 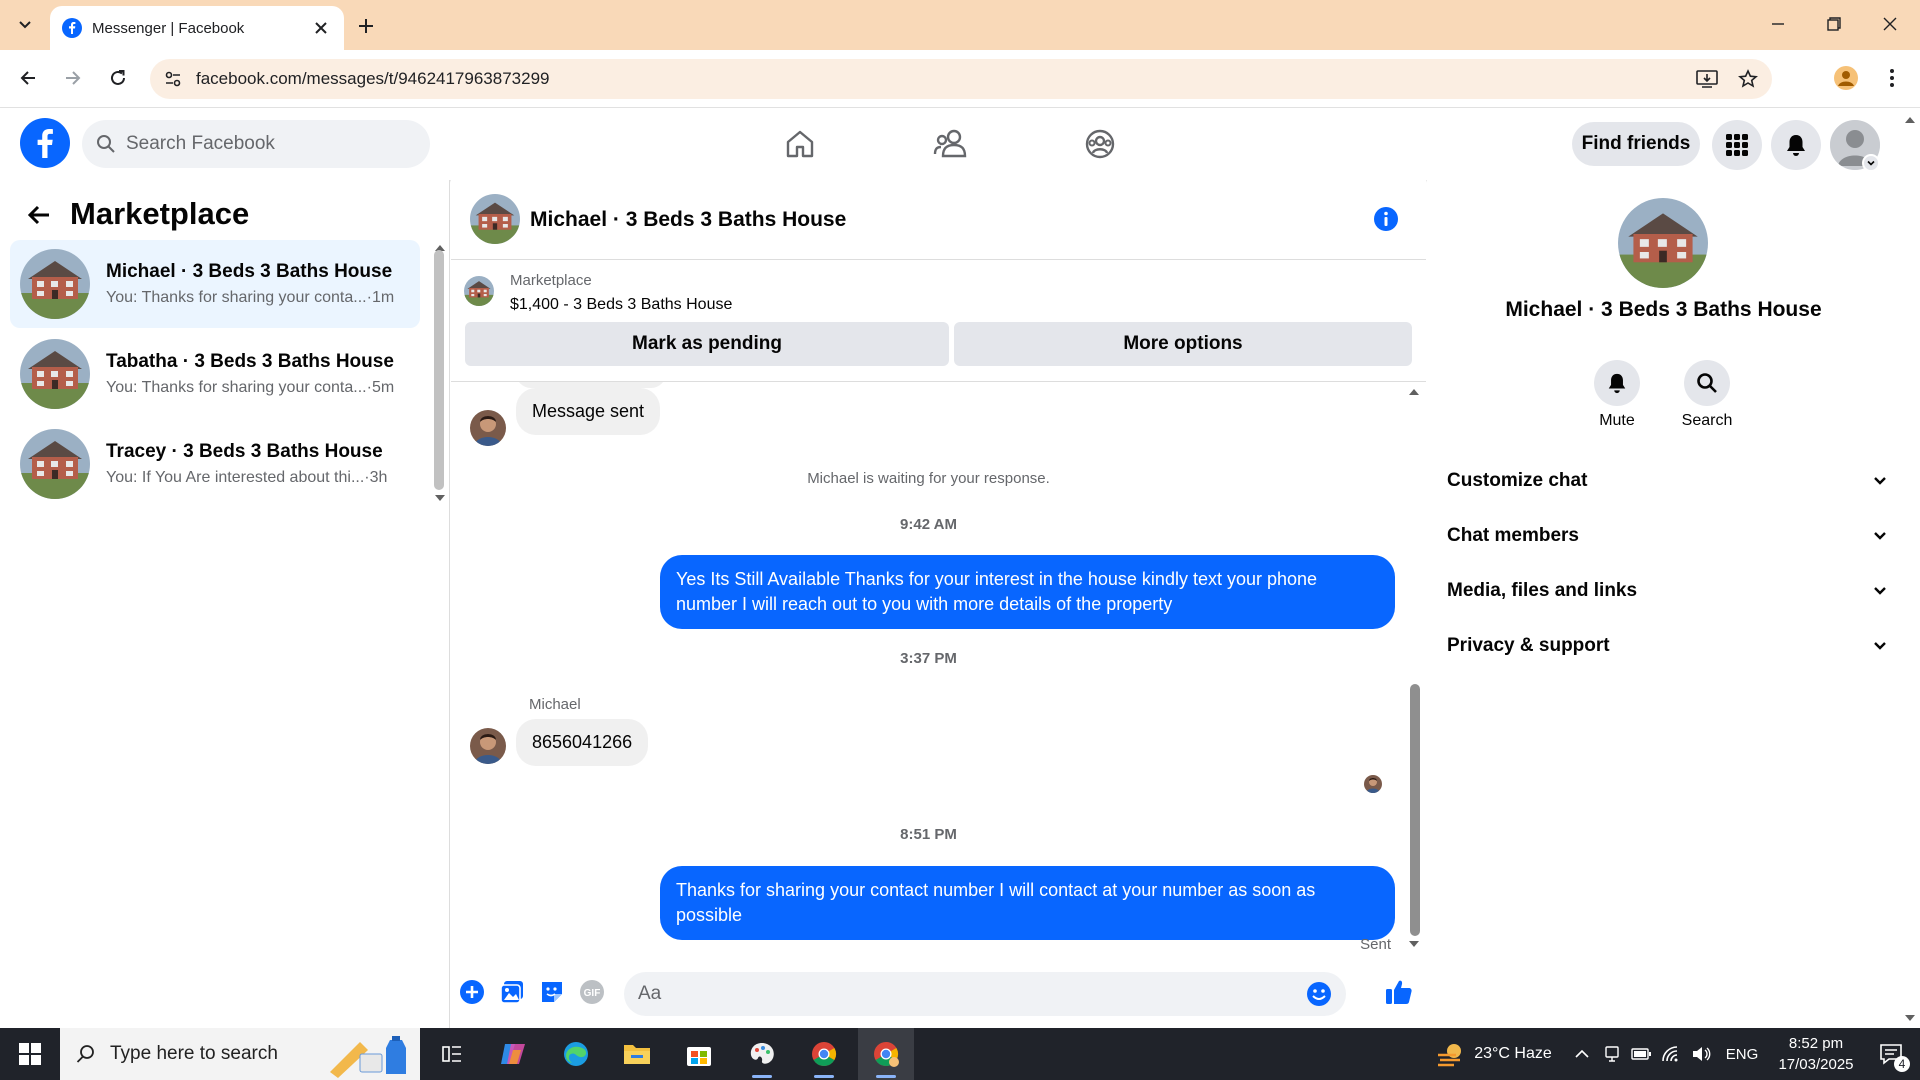 I want to click on battery-button, so click(x=1641, y=1054).